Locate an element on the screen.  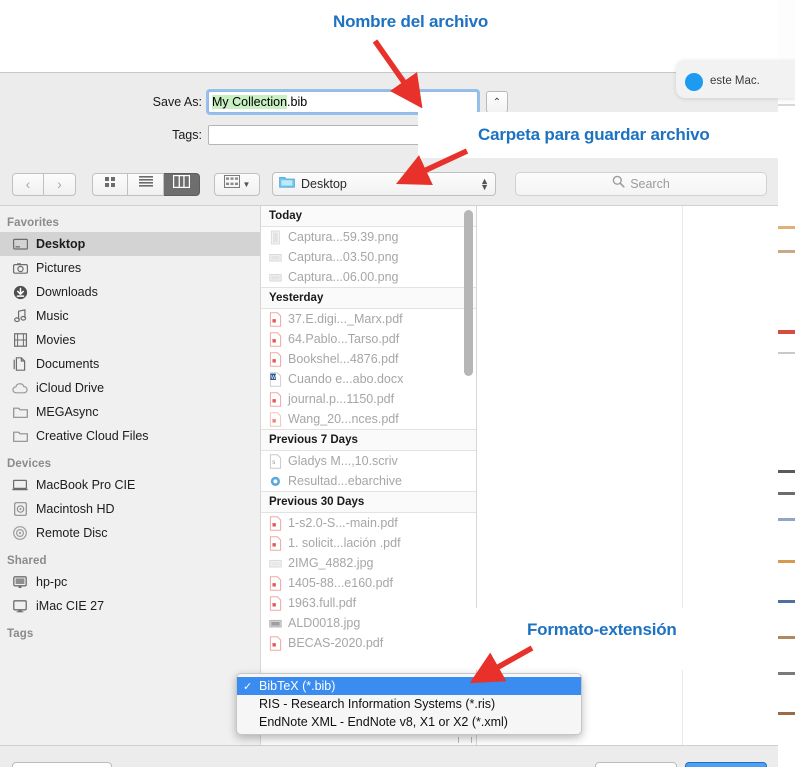
sidebar-item-hp-pc: hp-pc is located at coordinates (130, 582).